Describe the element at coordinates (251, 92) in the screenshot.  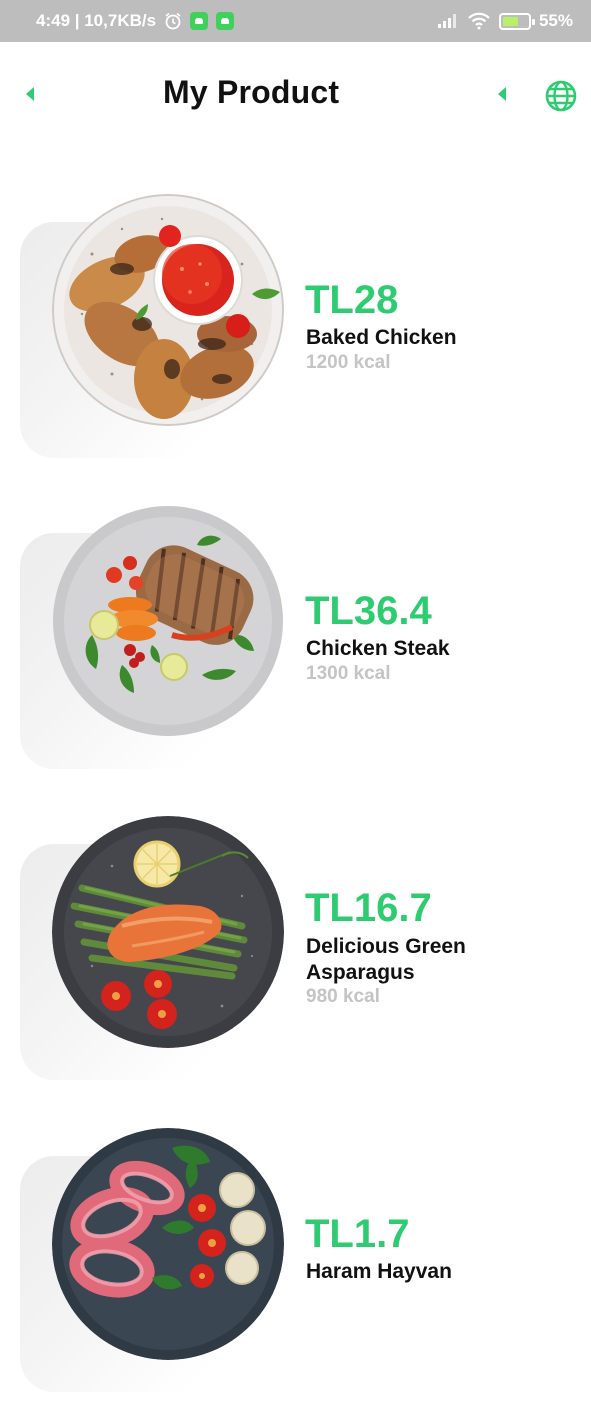
I see `page-title: My Product` at that location.